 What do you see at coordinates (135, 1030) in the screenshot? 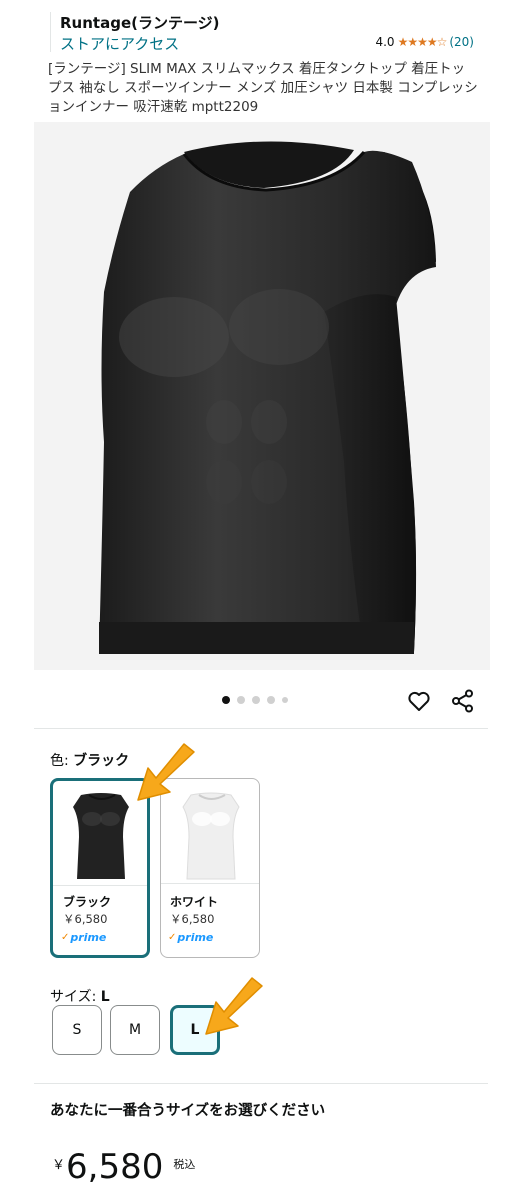
I see `size-option-m: M` at bounding box center [135, 1030].